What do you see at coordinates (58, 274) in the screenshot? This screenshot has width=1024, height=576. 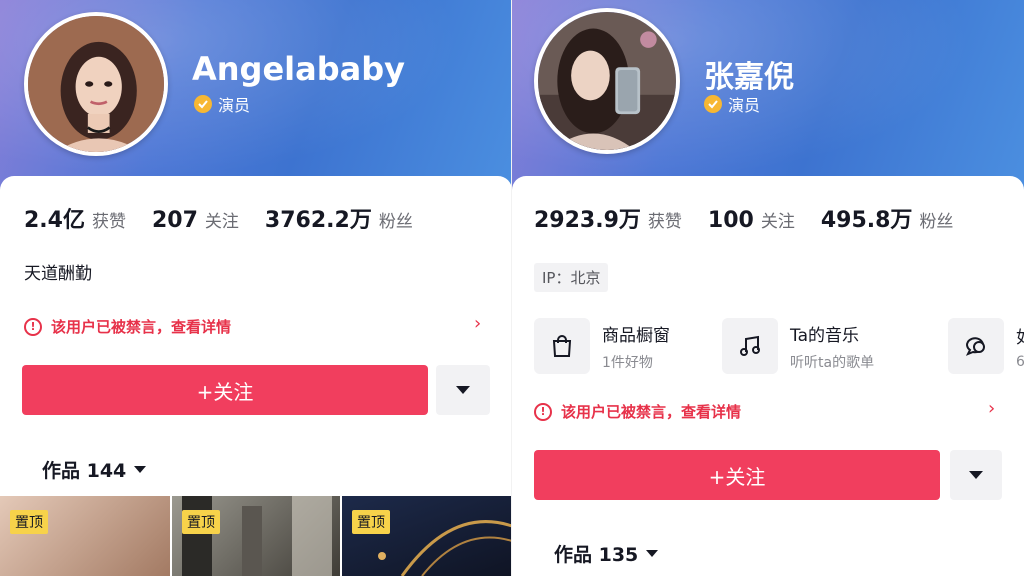 I see `profile-bio: 天道酬勤` at bounding box center [58, 274].